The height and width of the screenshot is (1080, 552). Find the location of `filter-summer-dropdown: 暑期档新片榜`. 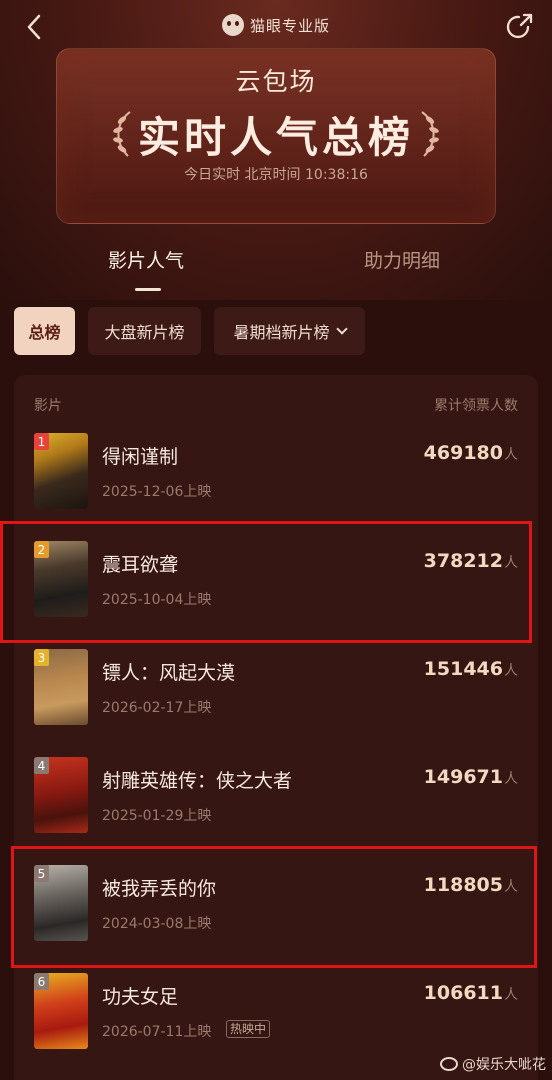

filter-summer-dropdown: 暑期档新片榜 is located at coordinates (289, 331).